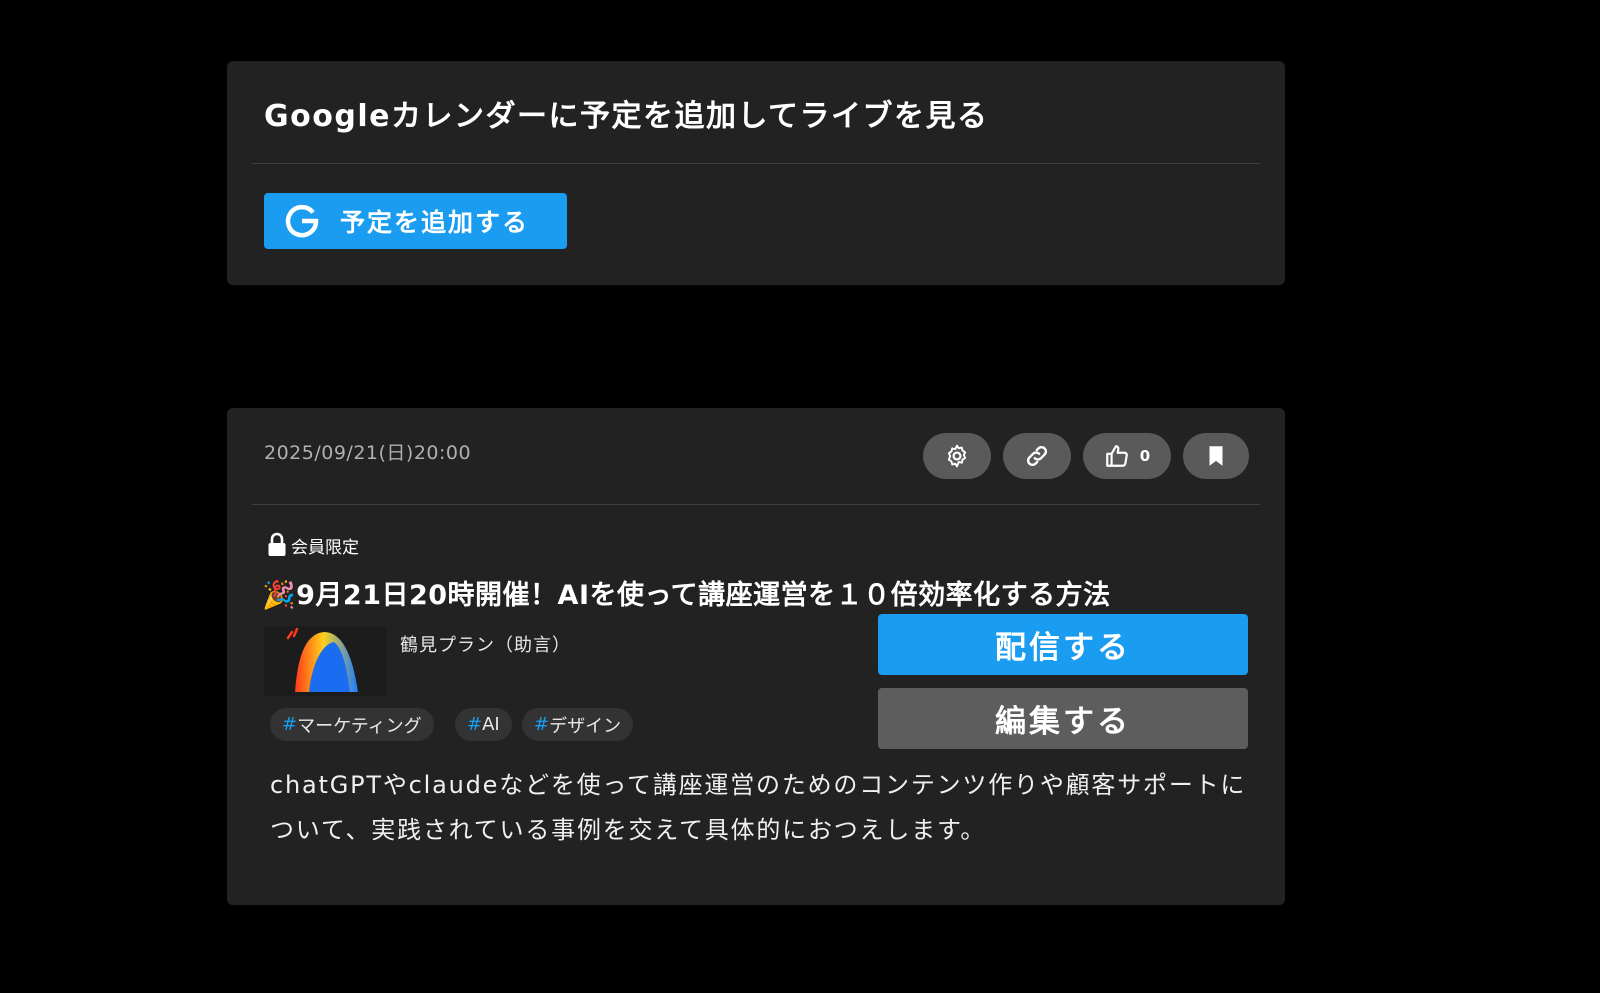 Image resolution: width=1600 pixels, height=993 pixels. I want to click on bookmark-button, so click(1216, 456).